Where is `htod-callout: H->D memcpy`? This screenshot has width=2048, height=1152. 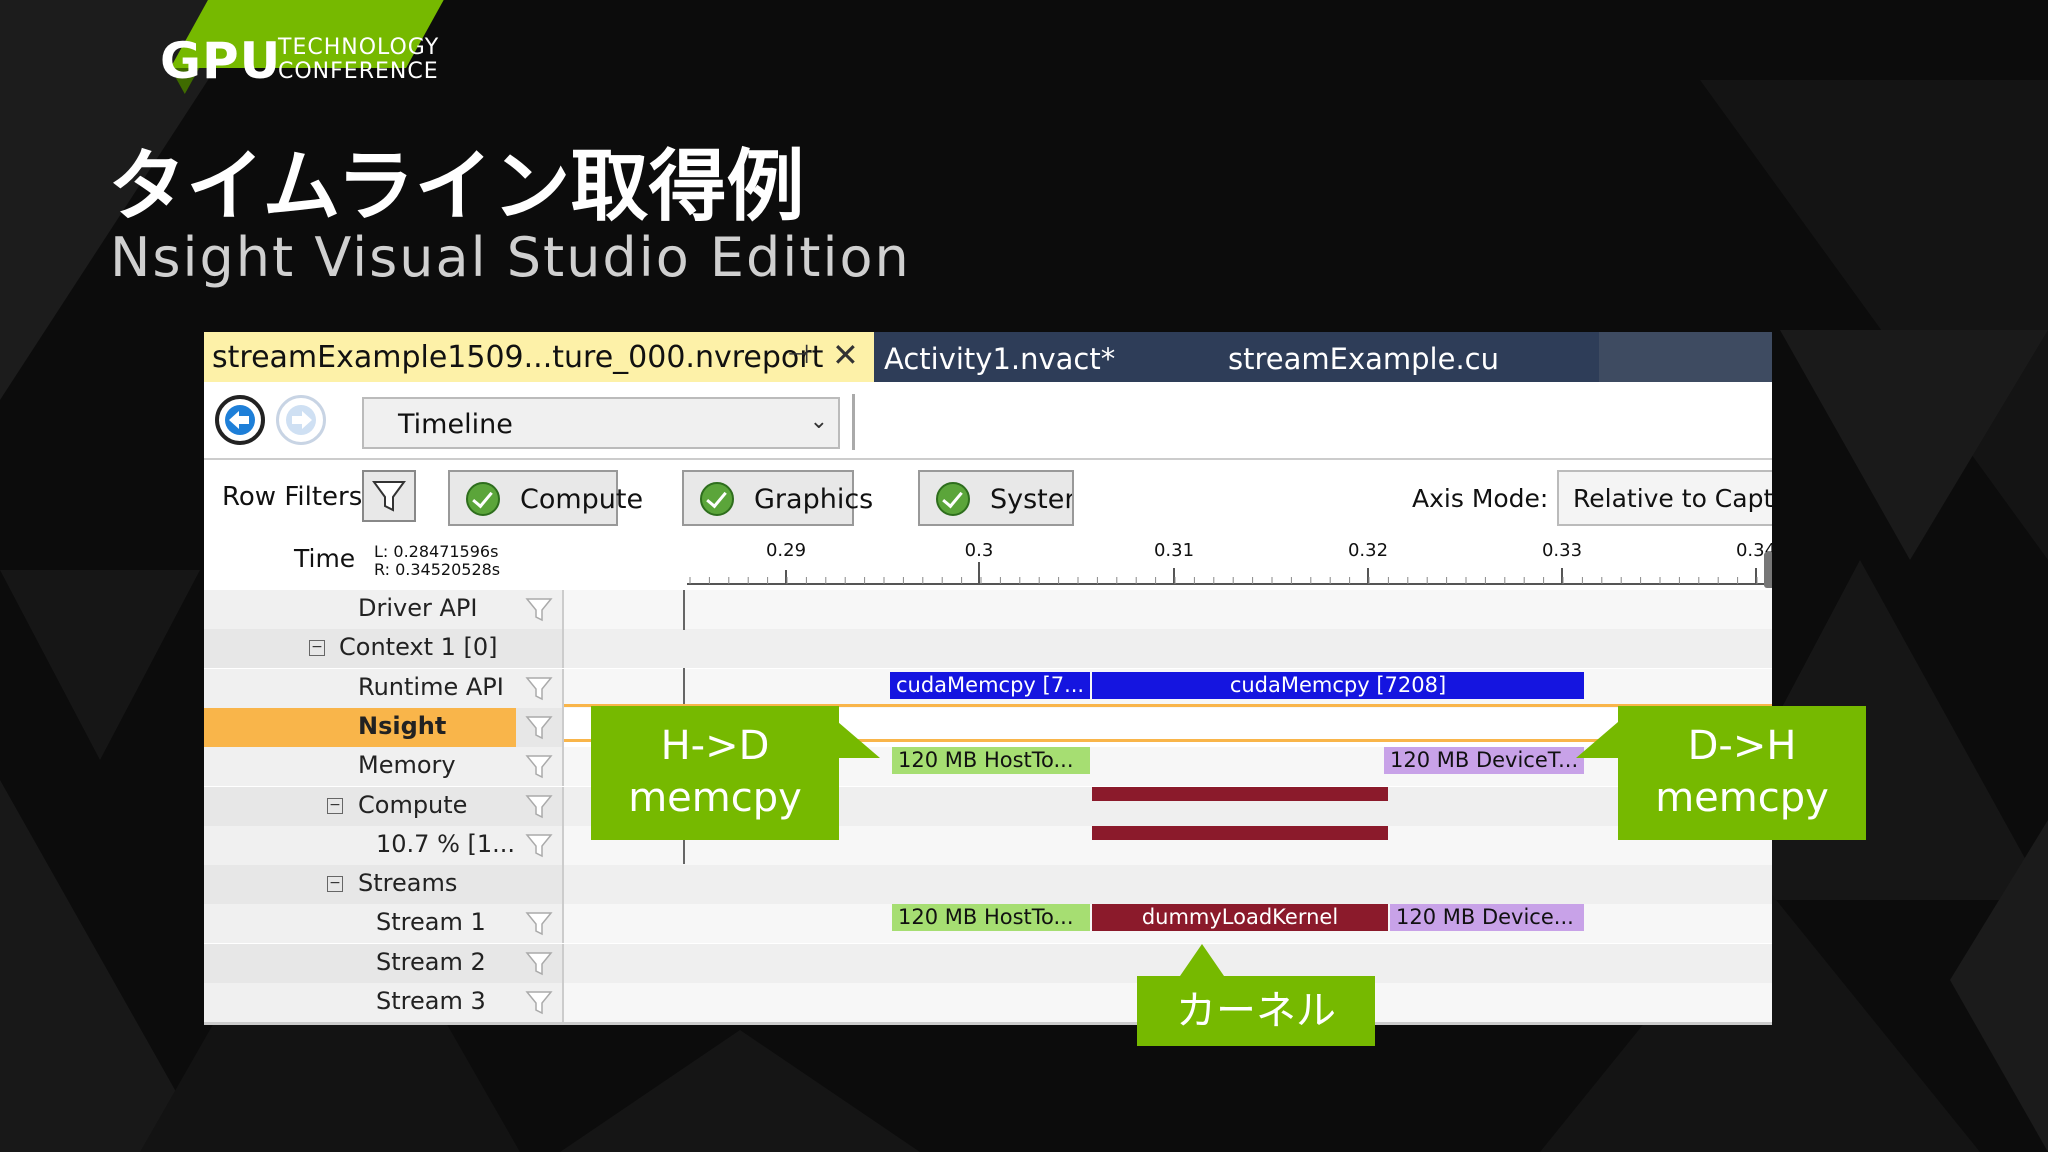 htod-callout: H->D memcpy is located at coordinates (715, 773).